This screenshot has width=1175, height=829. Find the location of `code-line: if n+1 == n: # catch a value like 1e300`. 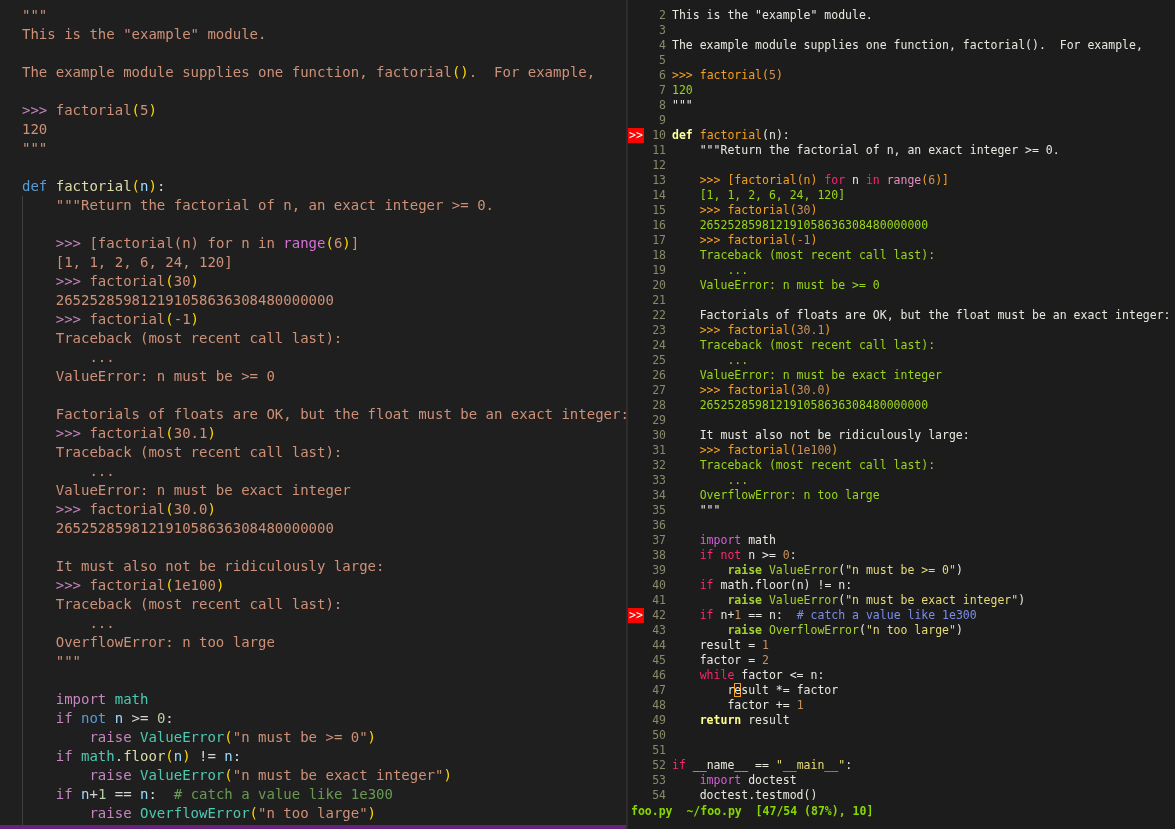

code-line: if n+1 == n: # catch a value like 1e300 is located at coordinates (837, 615).